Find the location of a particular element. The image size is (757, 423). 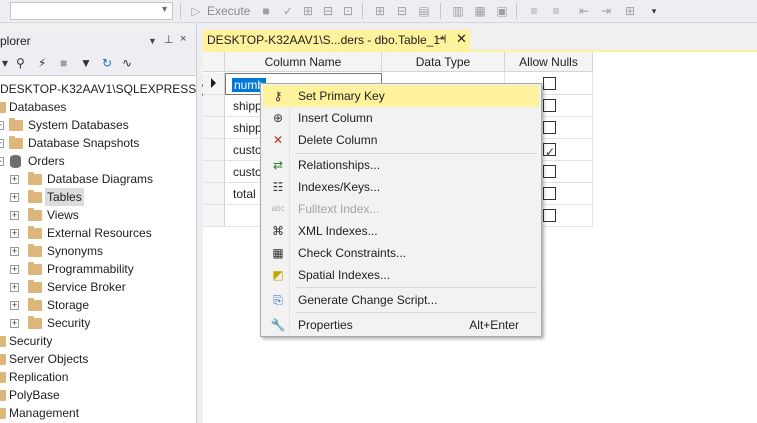

tree-item-external-resources: + External Resources is located at coordinates (98, 233).